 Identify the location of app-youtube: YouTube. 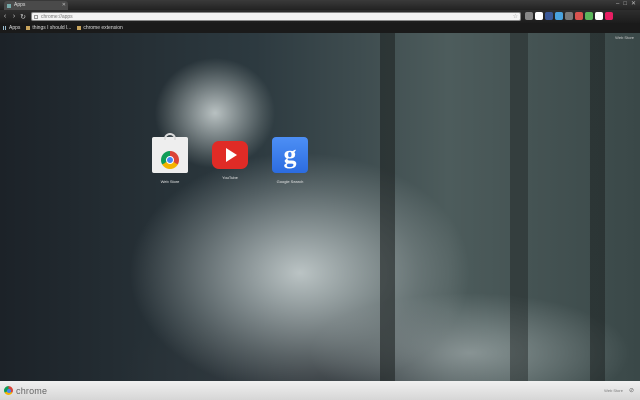
(230, 158).